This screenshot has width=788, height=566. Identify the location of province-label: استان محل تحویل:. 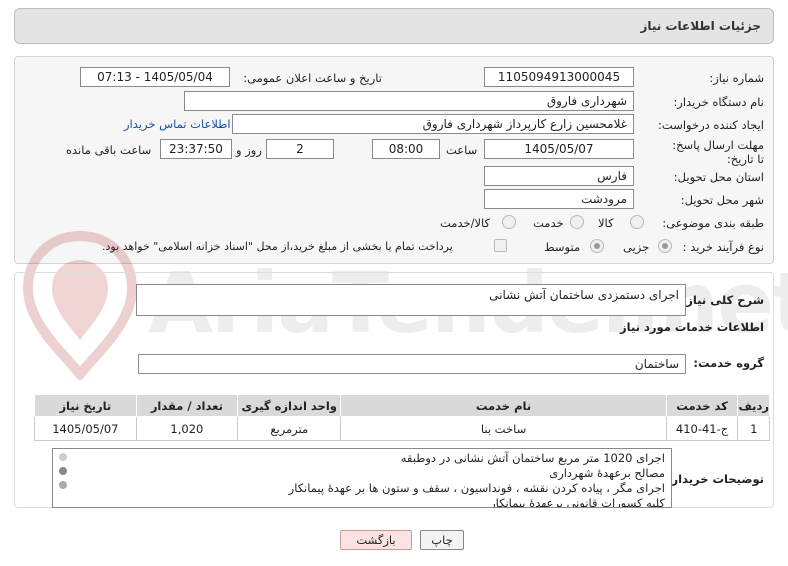
(718, 177).